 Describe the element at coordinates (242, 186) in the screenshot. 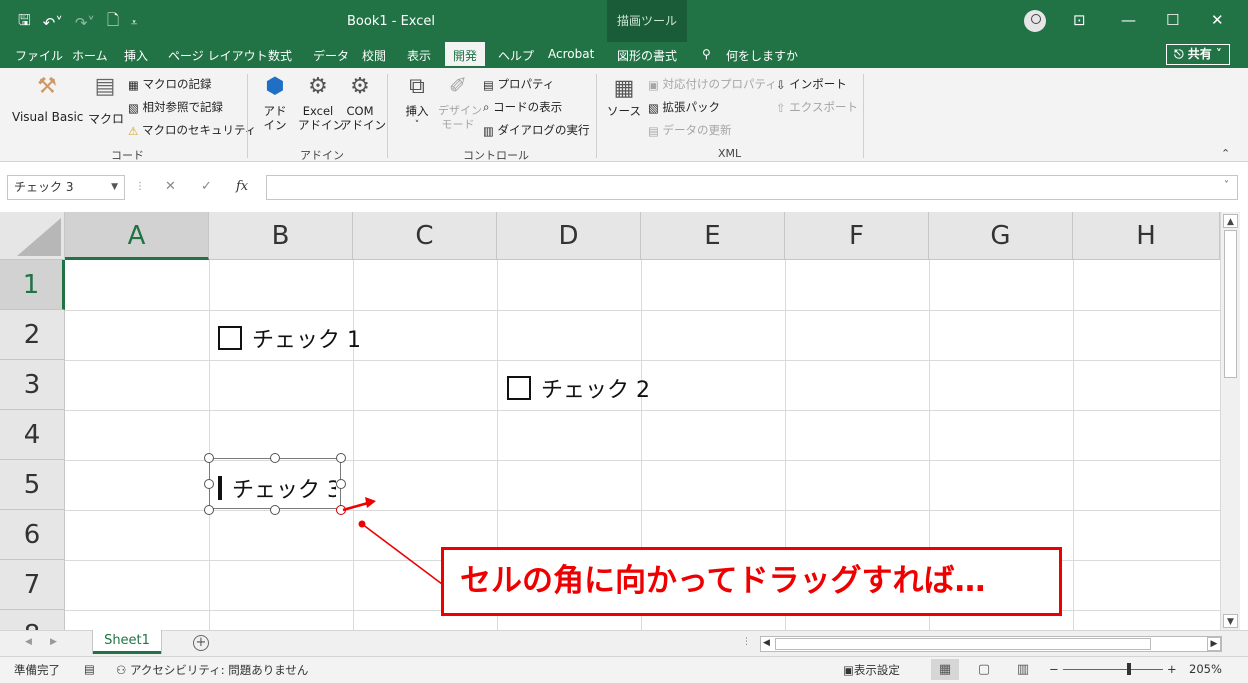

I see `insert-function-icon: fx` at that location.